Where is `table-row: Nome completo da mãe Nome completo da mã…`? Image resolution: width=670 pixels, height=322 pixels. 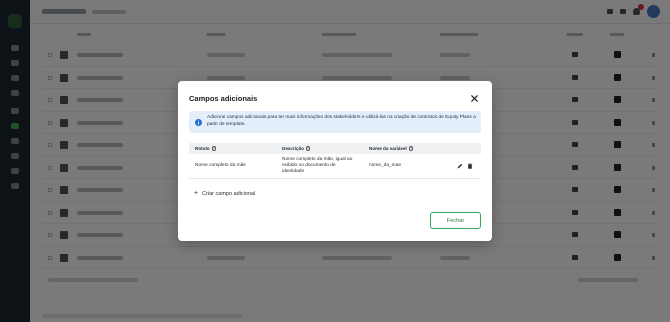
table-row: Nome completo da mãe Nome completo da mã… is located at coordinates (335, 166).